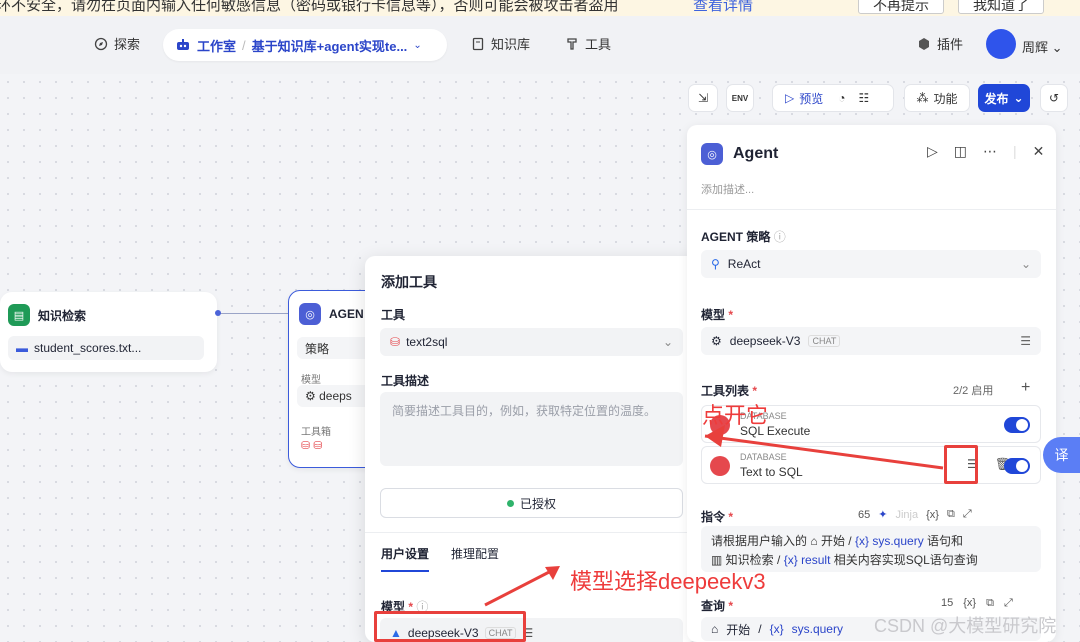  Describe the element at coordinates (717, 606) in the screenshot. I see `query-label: 查询 *` at that location.